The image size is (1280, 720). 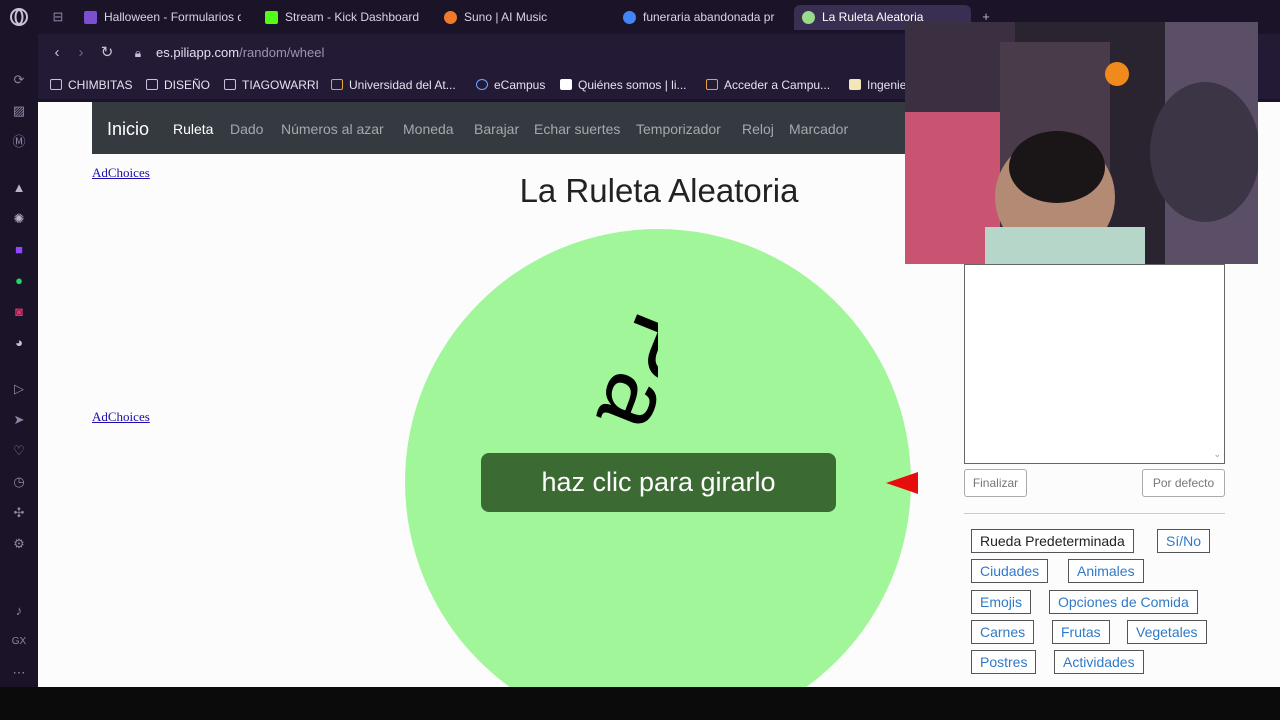 I want to click on suno-favicon-icon, so click(x=450, y=17).